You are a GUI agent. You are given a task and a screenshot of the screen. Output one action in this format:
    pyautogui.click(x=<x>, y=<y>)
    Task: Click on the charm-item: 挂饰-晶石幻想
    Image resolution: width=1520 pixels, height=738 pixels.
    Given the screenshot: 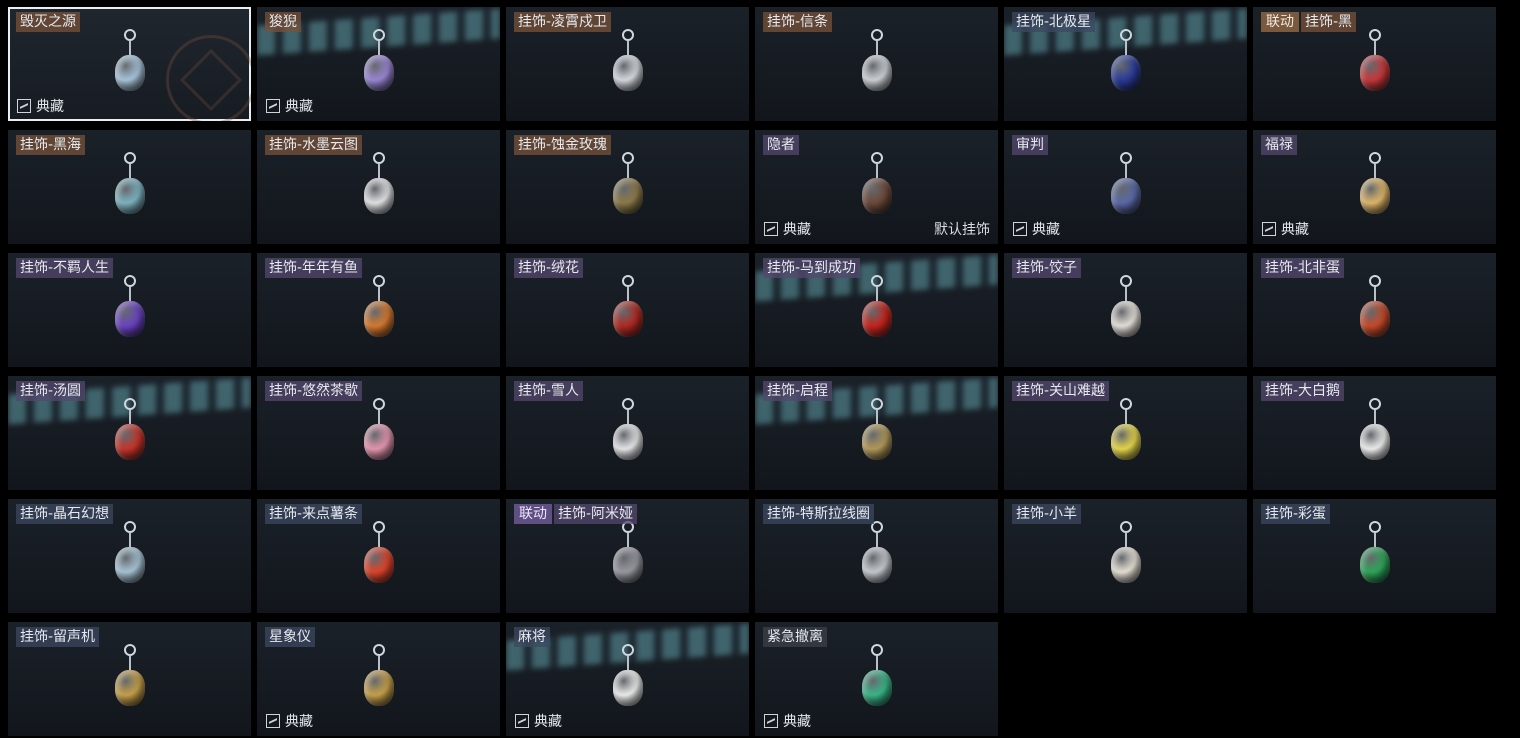 What is the action you would take?
    pyautogui.click(x=129, y=556)
    